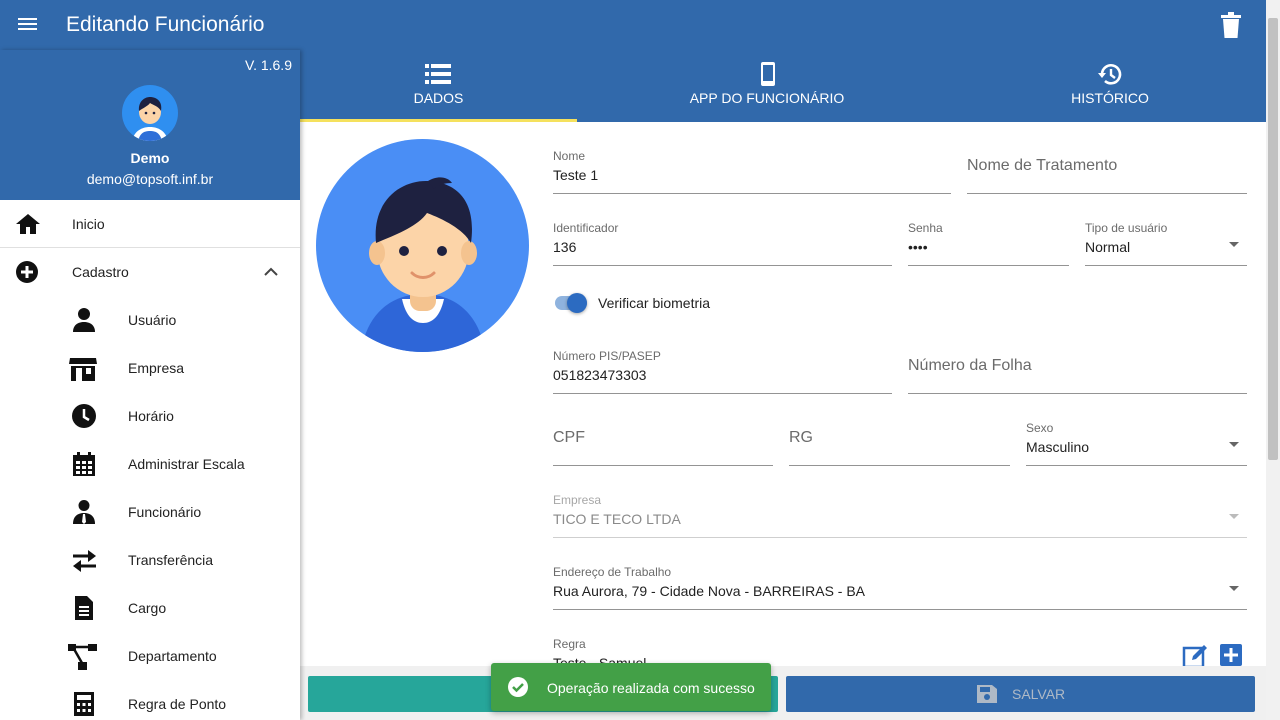 This screenshot has height=720, width=1280. What do you see at coordinates (165, 24) in the screenshot?
I see `page-title: Editando Funcionário` at bounding box center [165, 24].